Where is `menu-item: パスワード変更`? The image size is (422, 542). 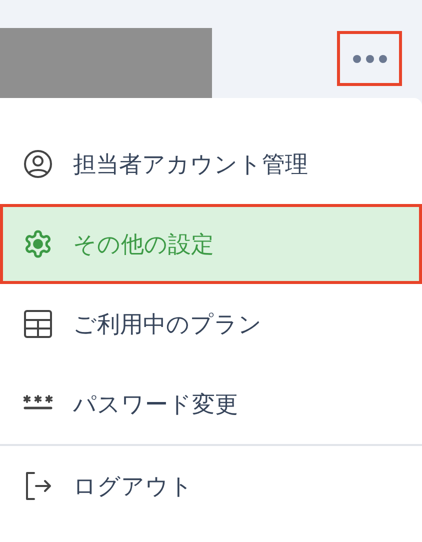 menu-item: パスワード変更 is located at coordinates (211, 404).